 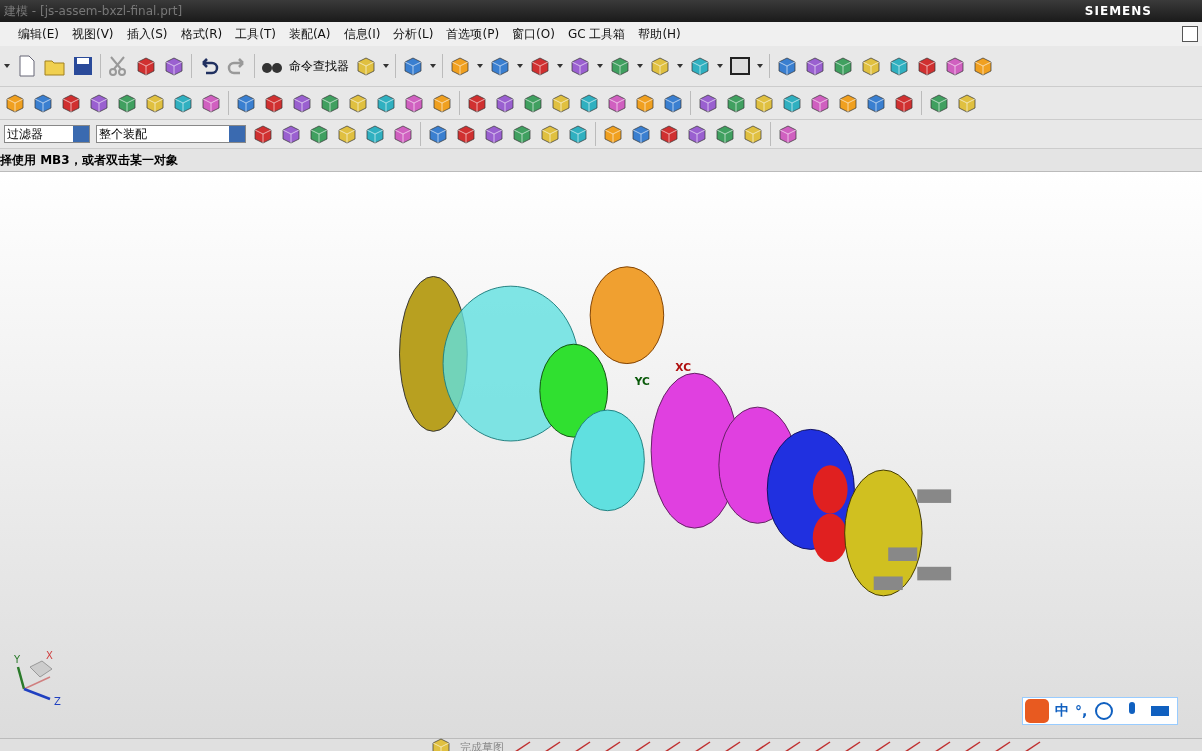 What do you see at coordinates (413, 34) in the screenshot?
I see `menu-item: 分析(L)` at bounding box center [413, 34].